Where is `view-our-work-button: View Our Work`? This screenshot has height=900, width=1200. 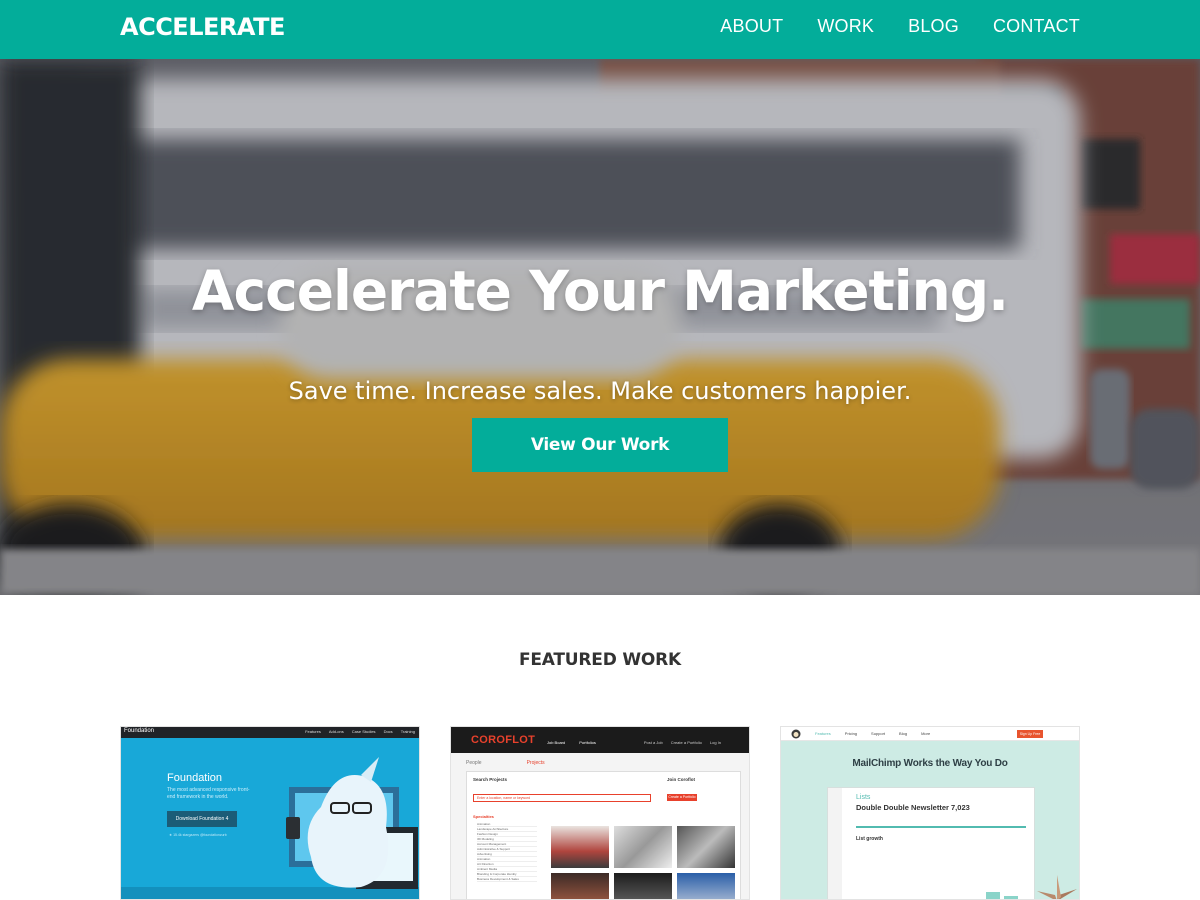
view-our-work-button: View Our Work is located at coordinates (600, 445).